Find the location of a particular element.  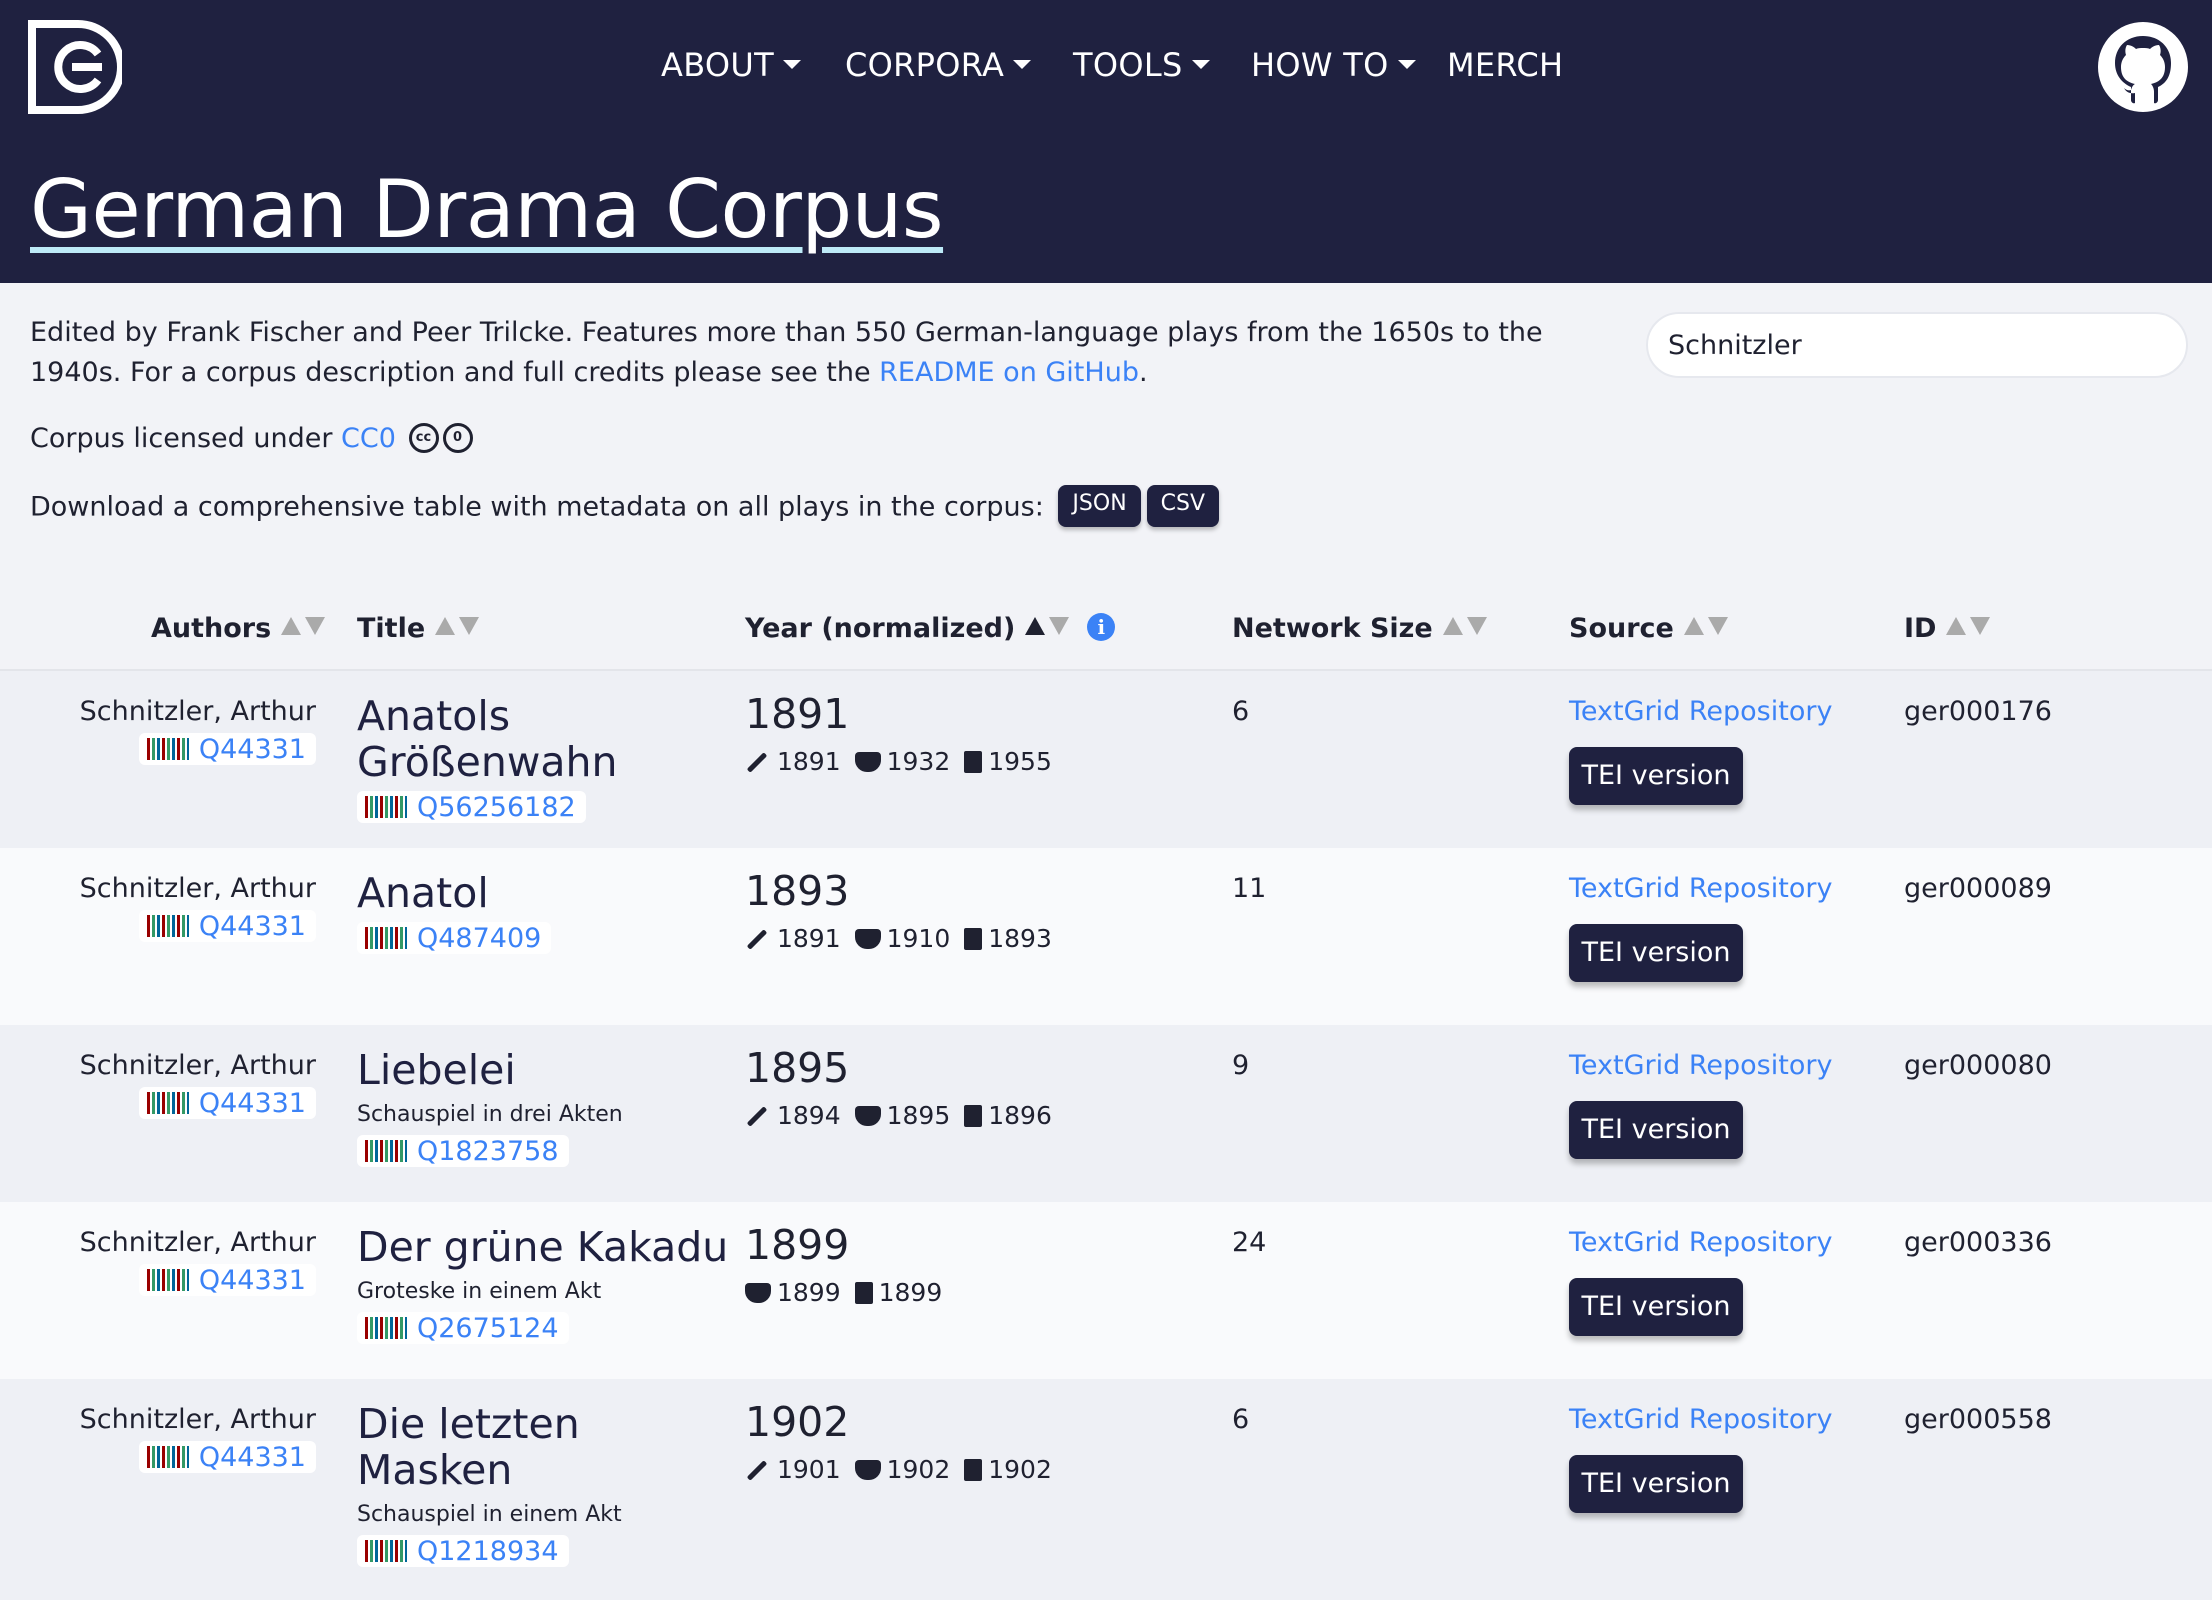

nav-corpora: CORPORA is located at coordinates (938, 65).